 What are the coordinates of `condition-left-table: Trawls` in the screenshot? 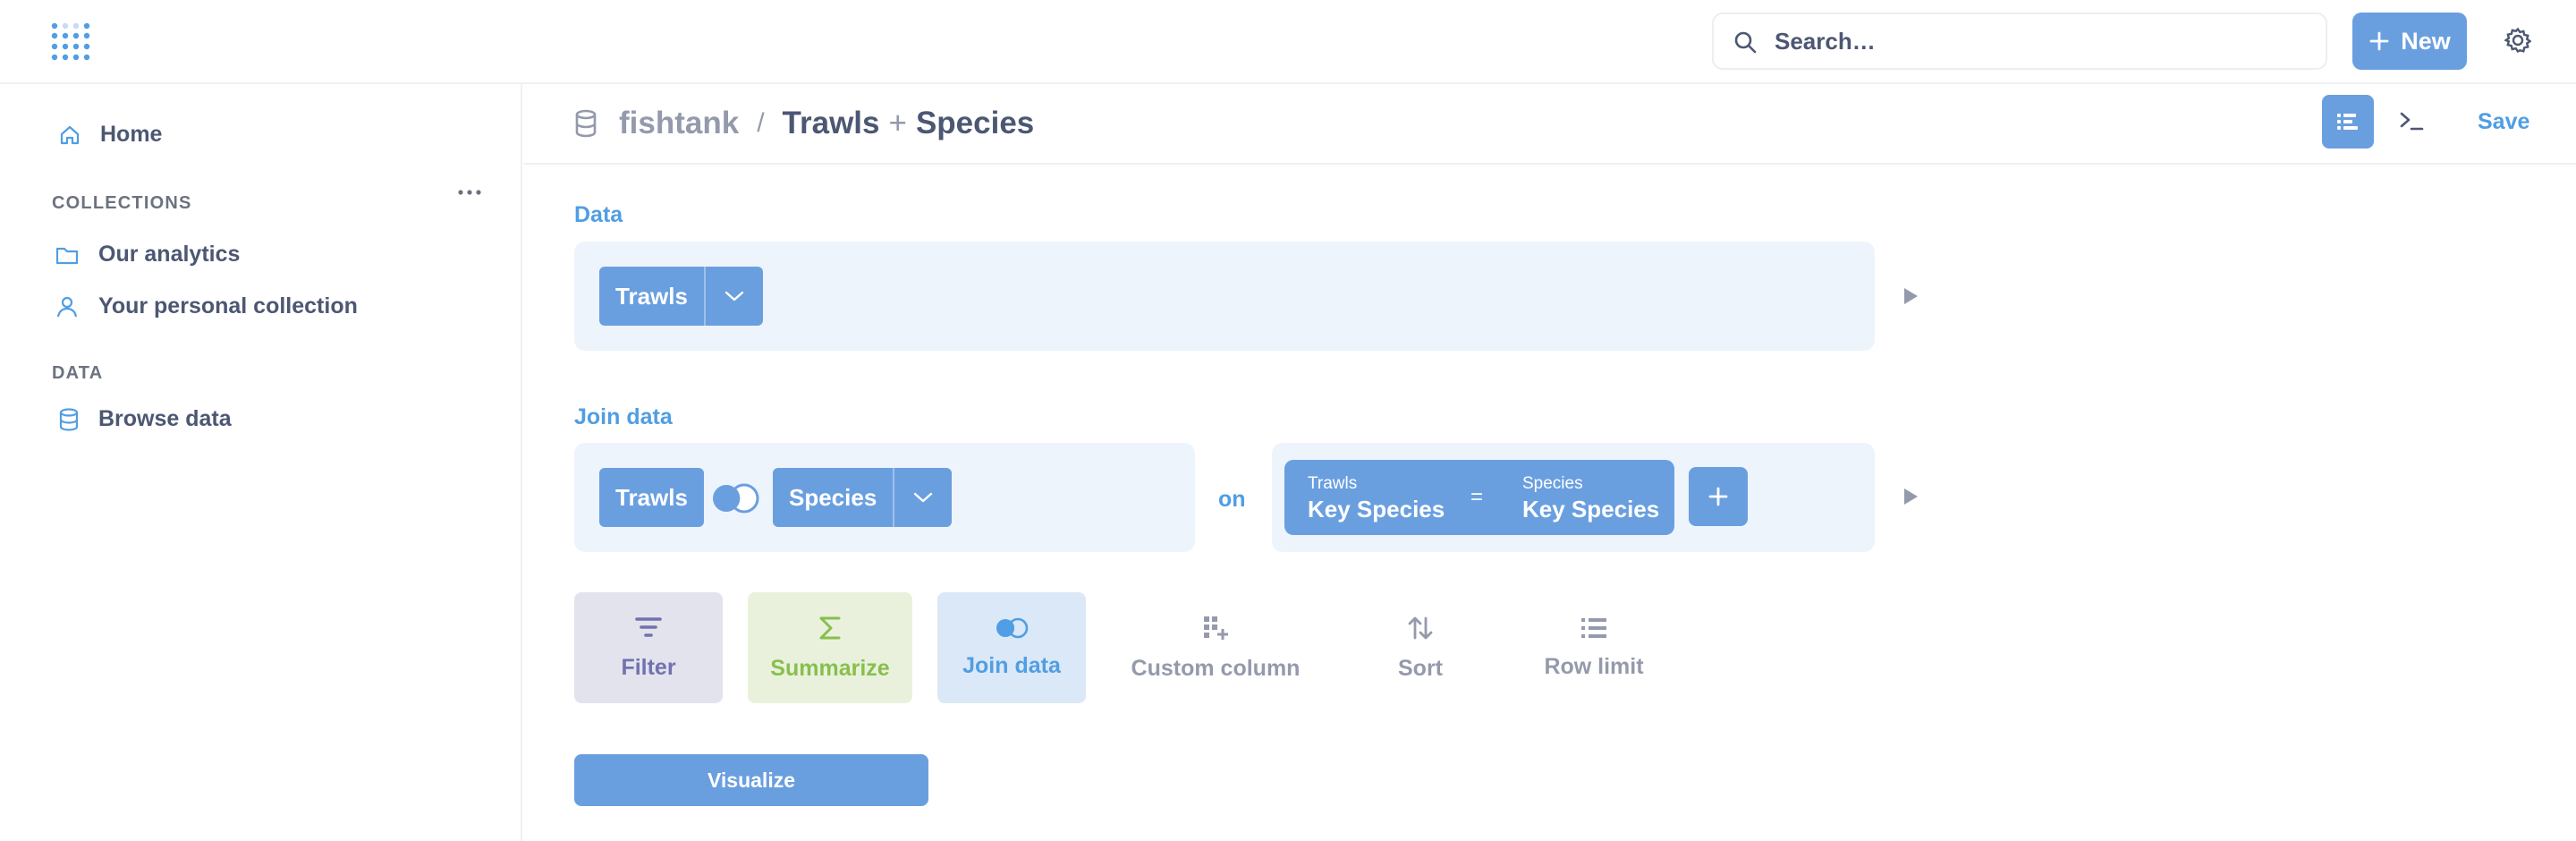 It's located at (1333, 483).